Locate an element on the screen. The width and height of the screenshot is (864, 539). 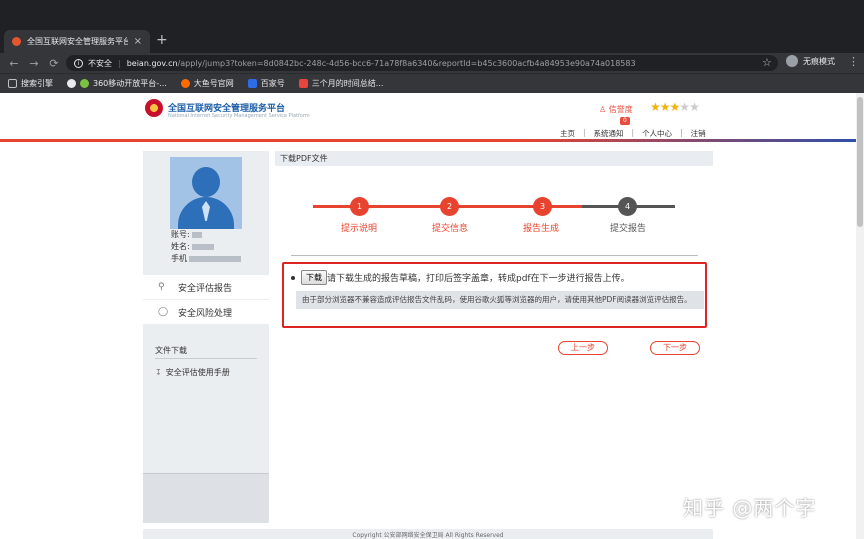
site-favicon-icon is located at coordinates (16, 41).